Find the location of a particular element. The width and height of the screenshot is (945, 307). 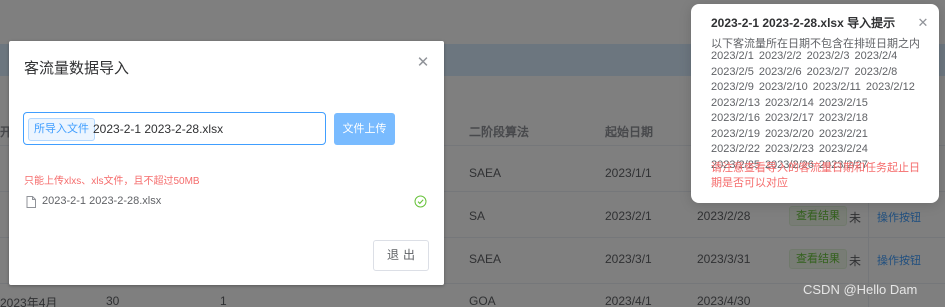

selected-file-name: 2023-2-1 2023-2-28.xlsx is located at coordinates (158, 129).